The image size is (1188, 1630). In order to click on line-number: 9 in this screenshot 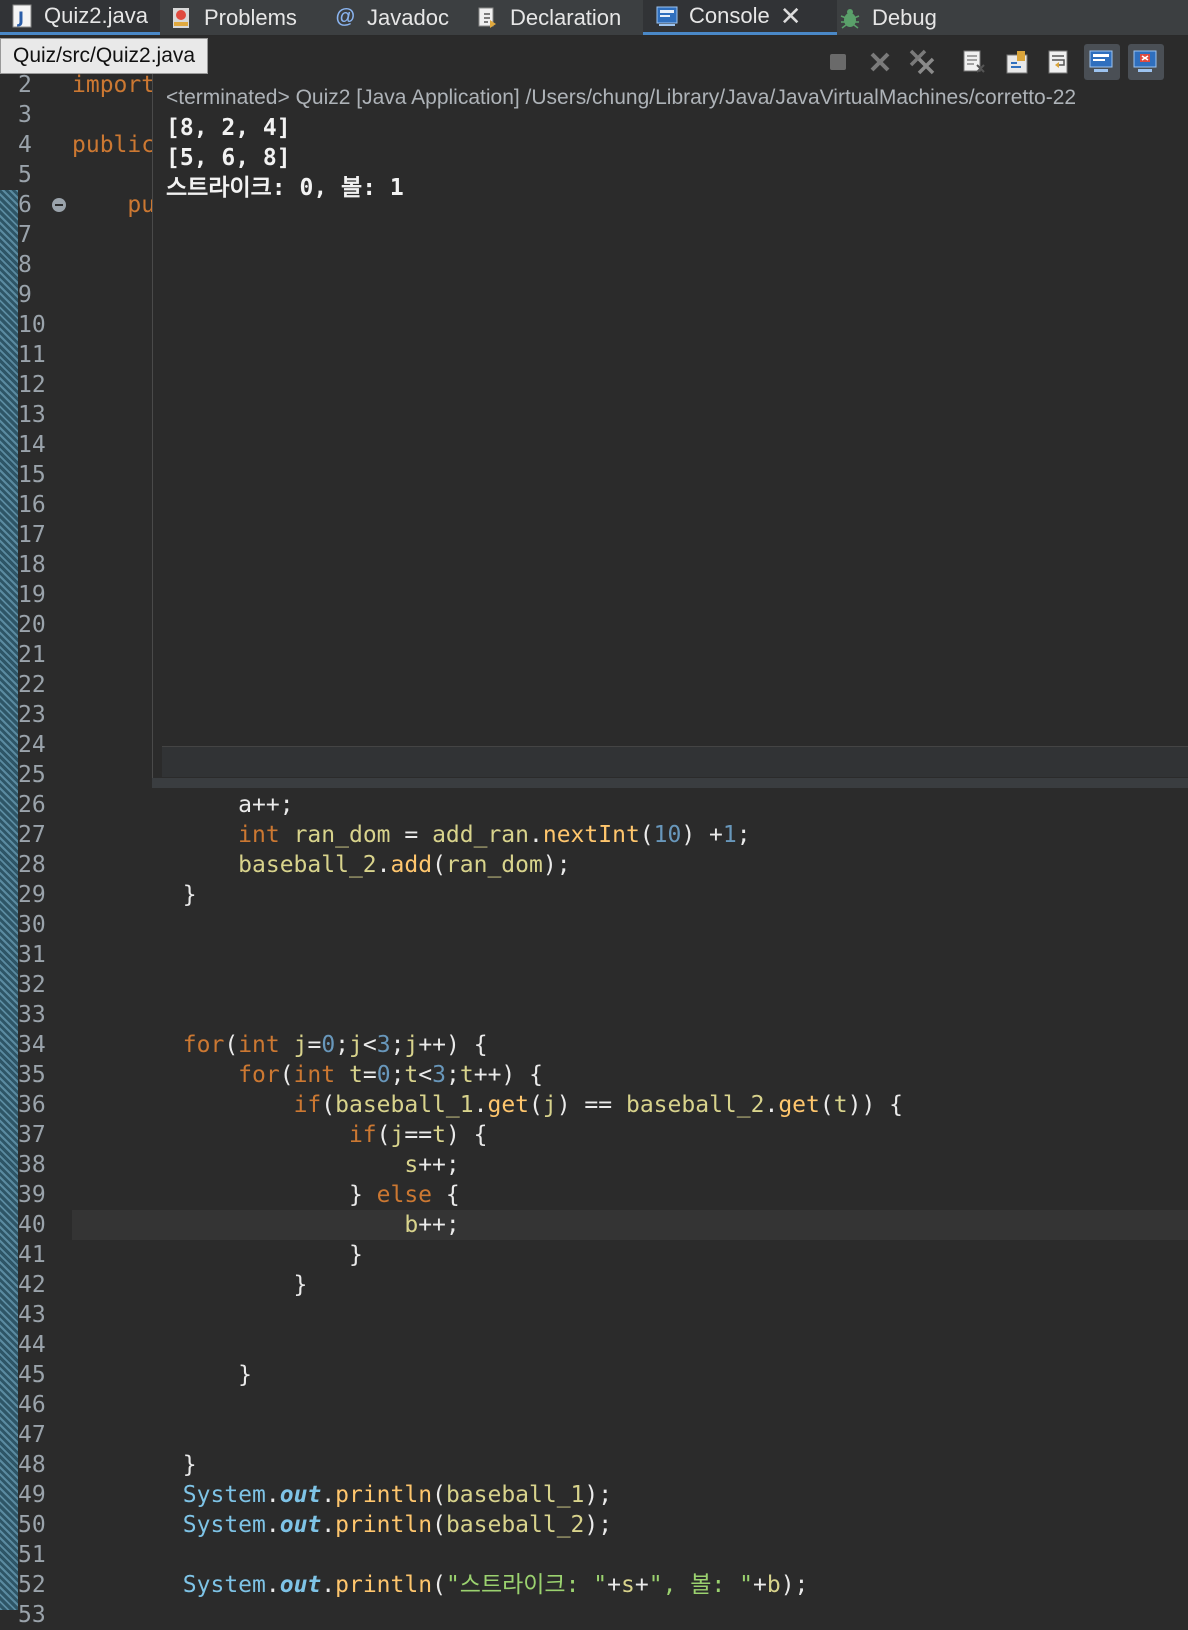, I will do `click(25, 295)`.